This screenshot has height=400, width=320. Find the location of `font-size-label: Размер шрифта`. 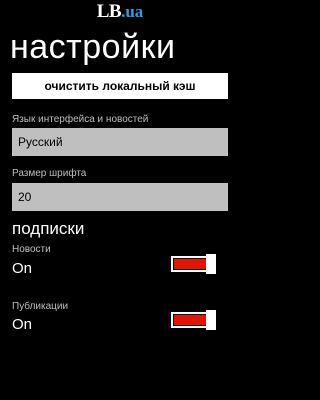

font-size-label: Размер шрифта is located at coordinates (49, 173).